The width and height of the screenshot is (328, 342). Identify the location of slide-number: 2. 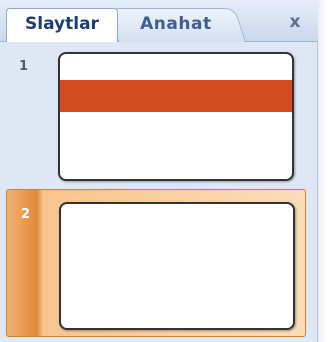
(26, 214).